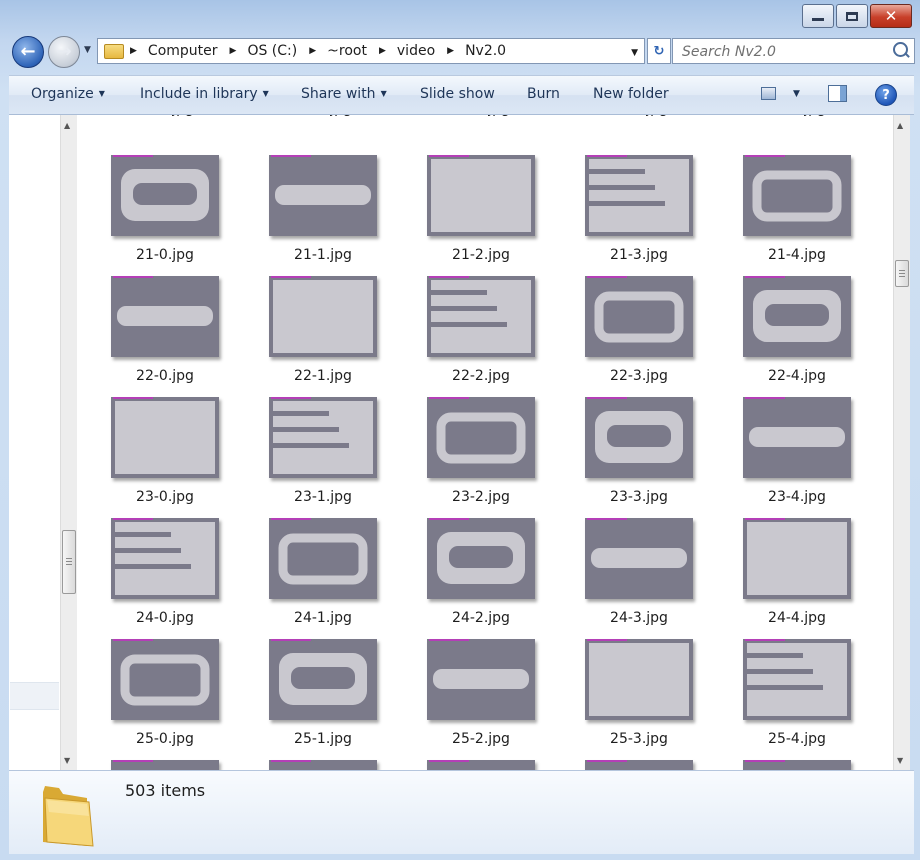  I want to click on close-button: ✕, so click(891, 16).